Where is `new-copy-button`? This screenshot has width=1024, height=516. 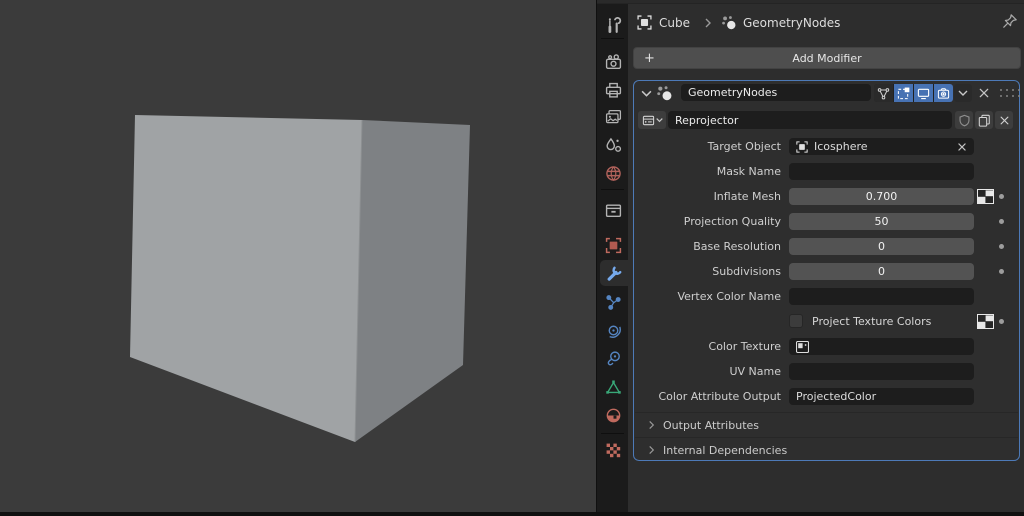 new-copy-button is located at coordinates (984, 120).